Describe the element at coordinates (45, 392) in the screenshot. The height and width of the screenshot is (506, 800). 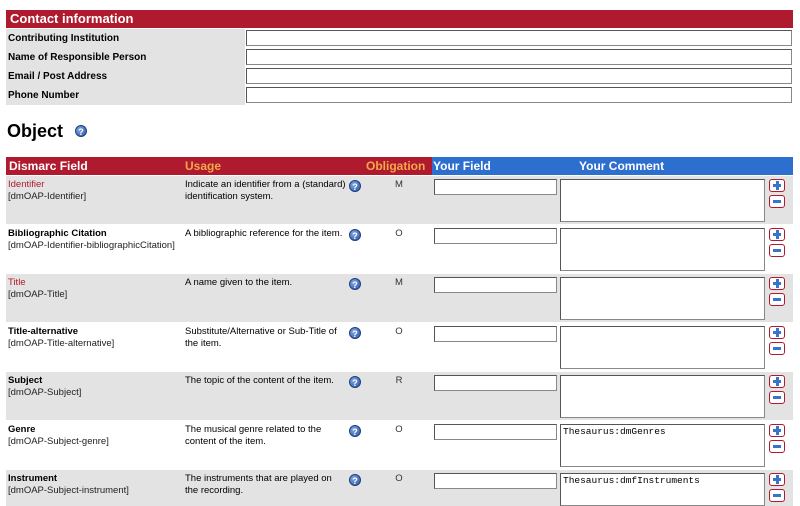
I see `field-code: [dmOAP-Subject]` at that location.